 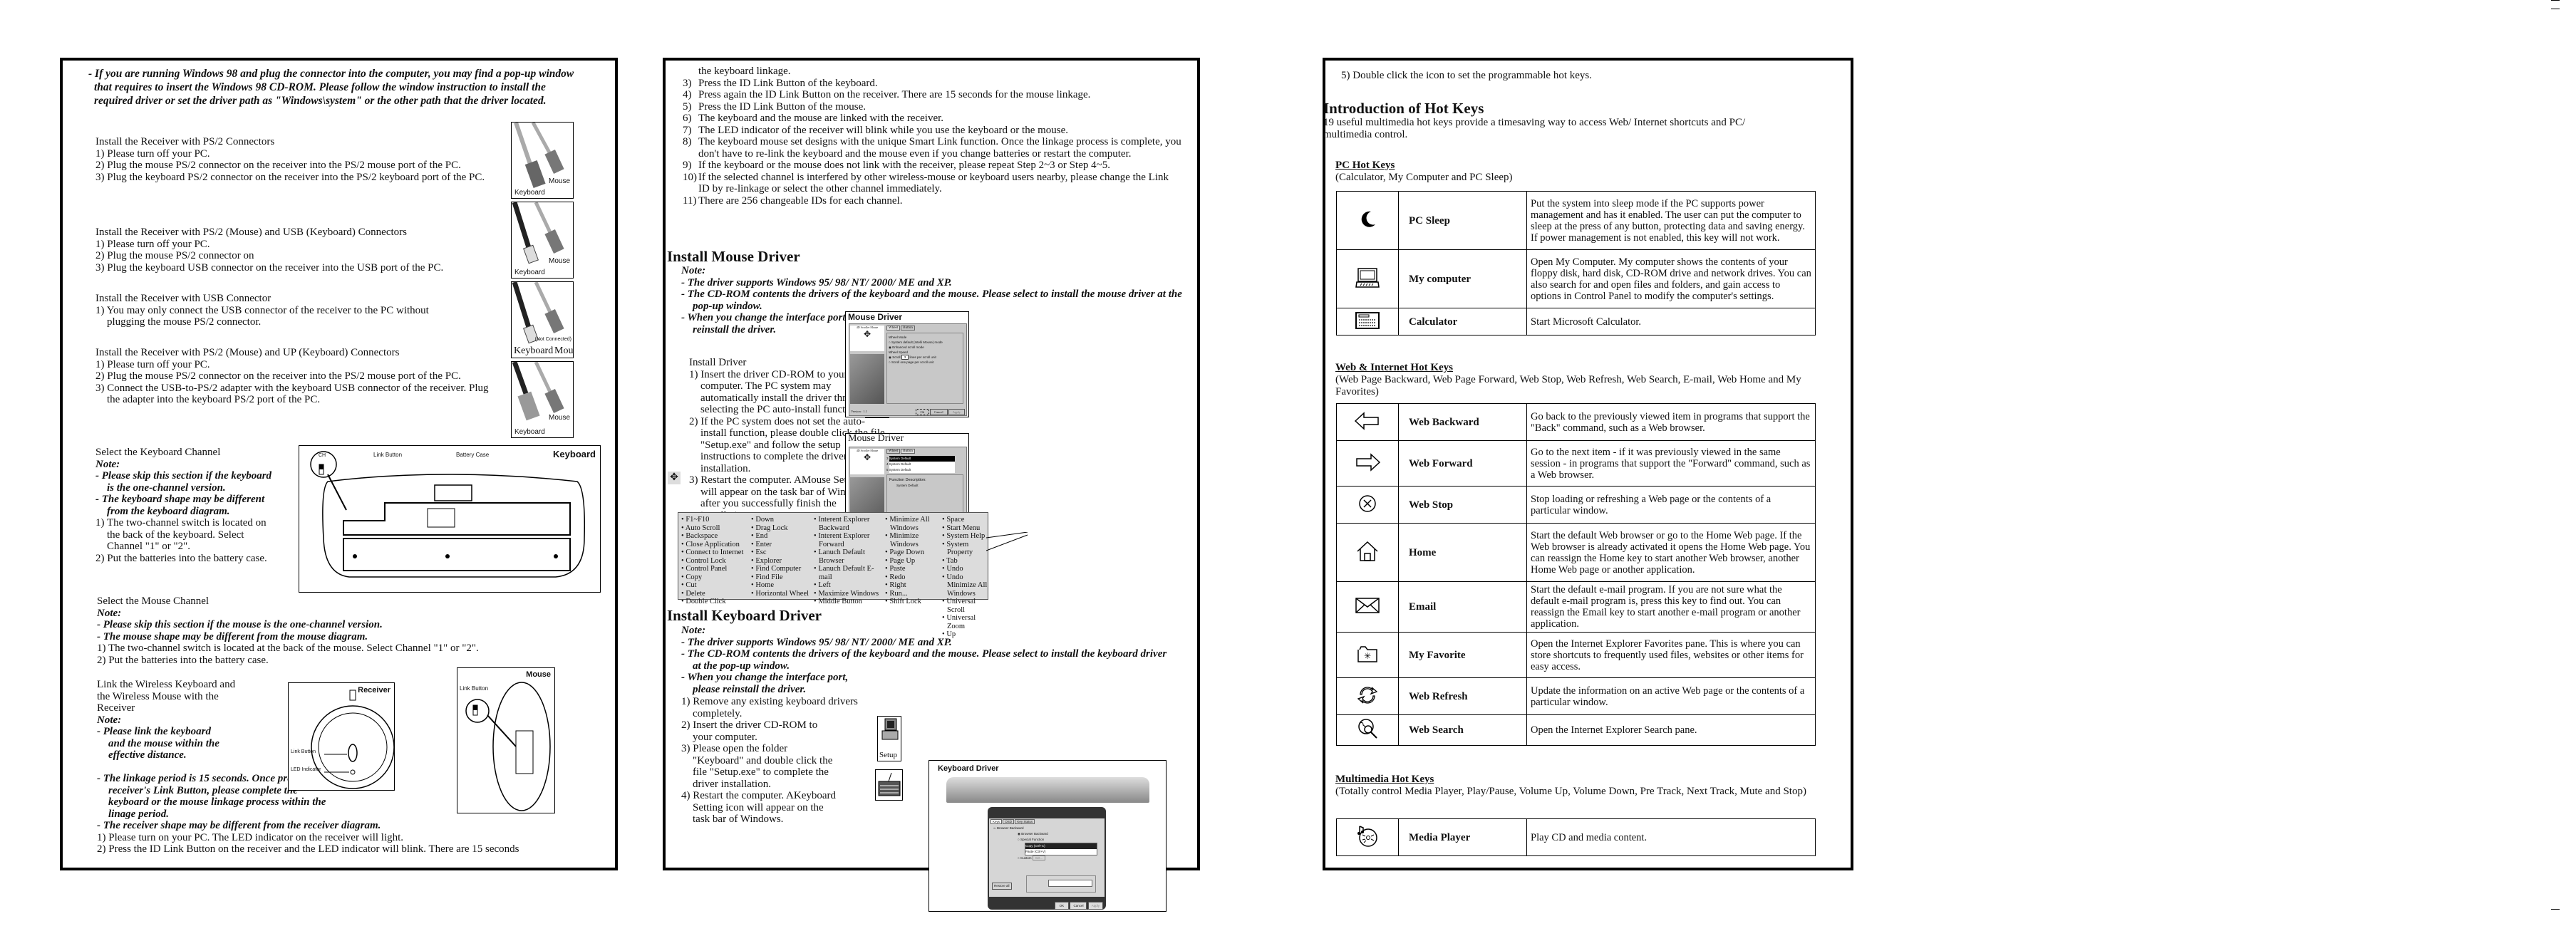 What do you see at coordinates (1070, 883) in the screenshot?
I see `custom-input` at bounding box center [1070, 883].